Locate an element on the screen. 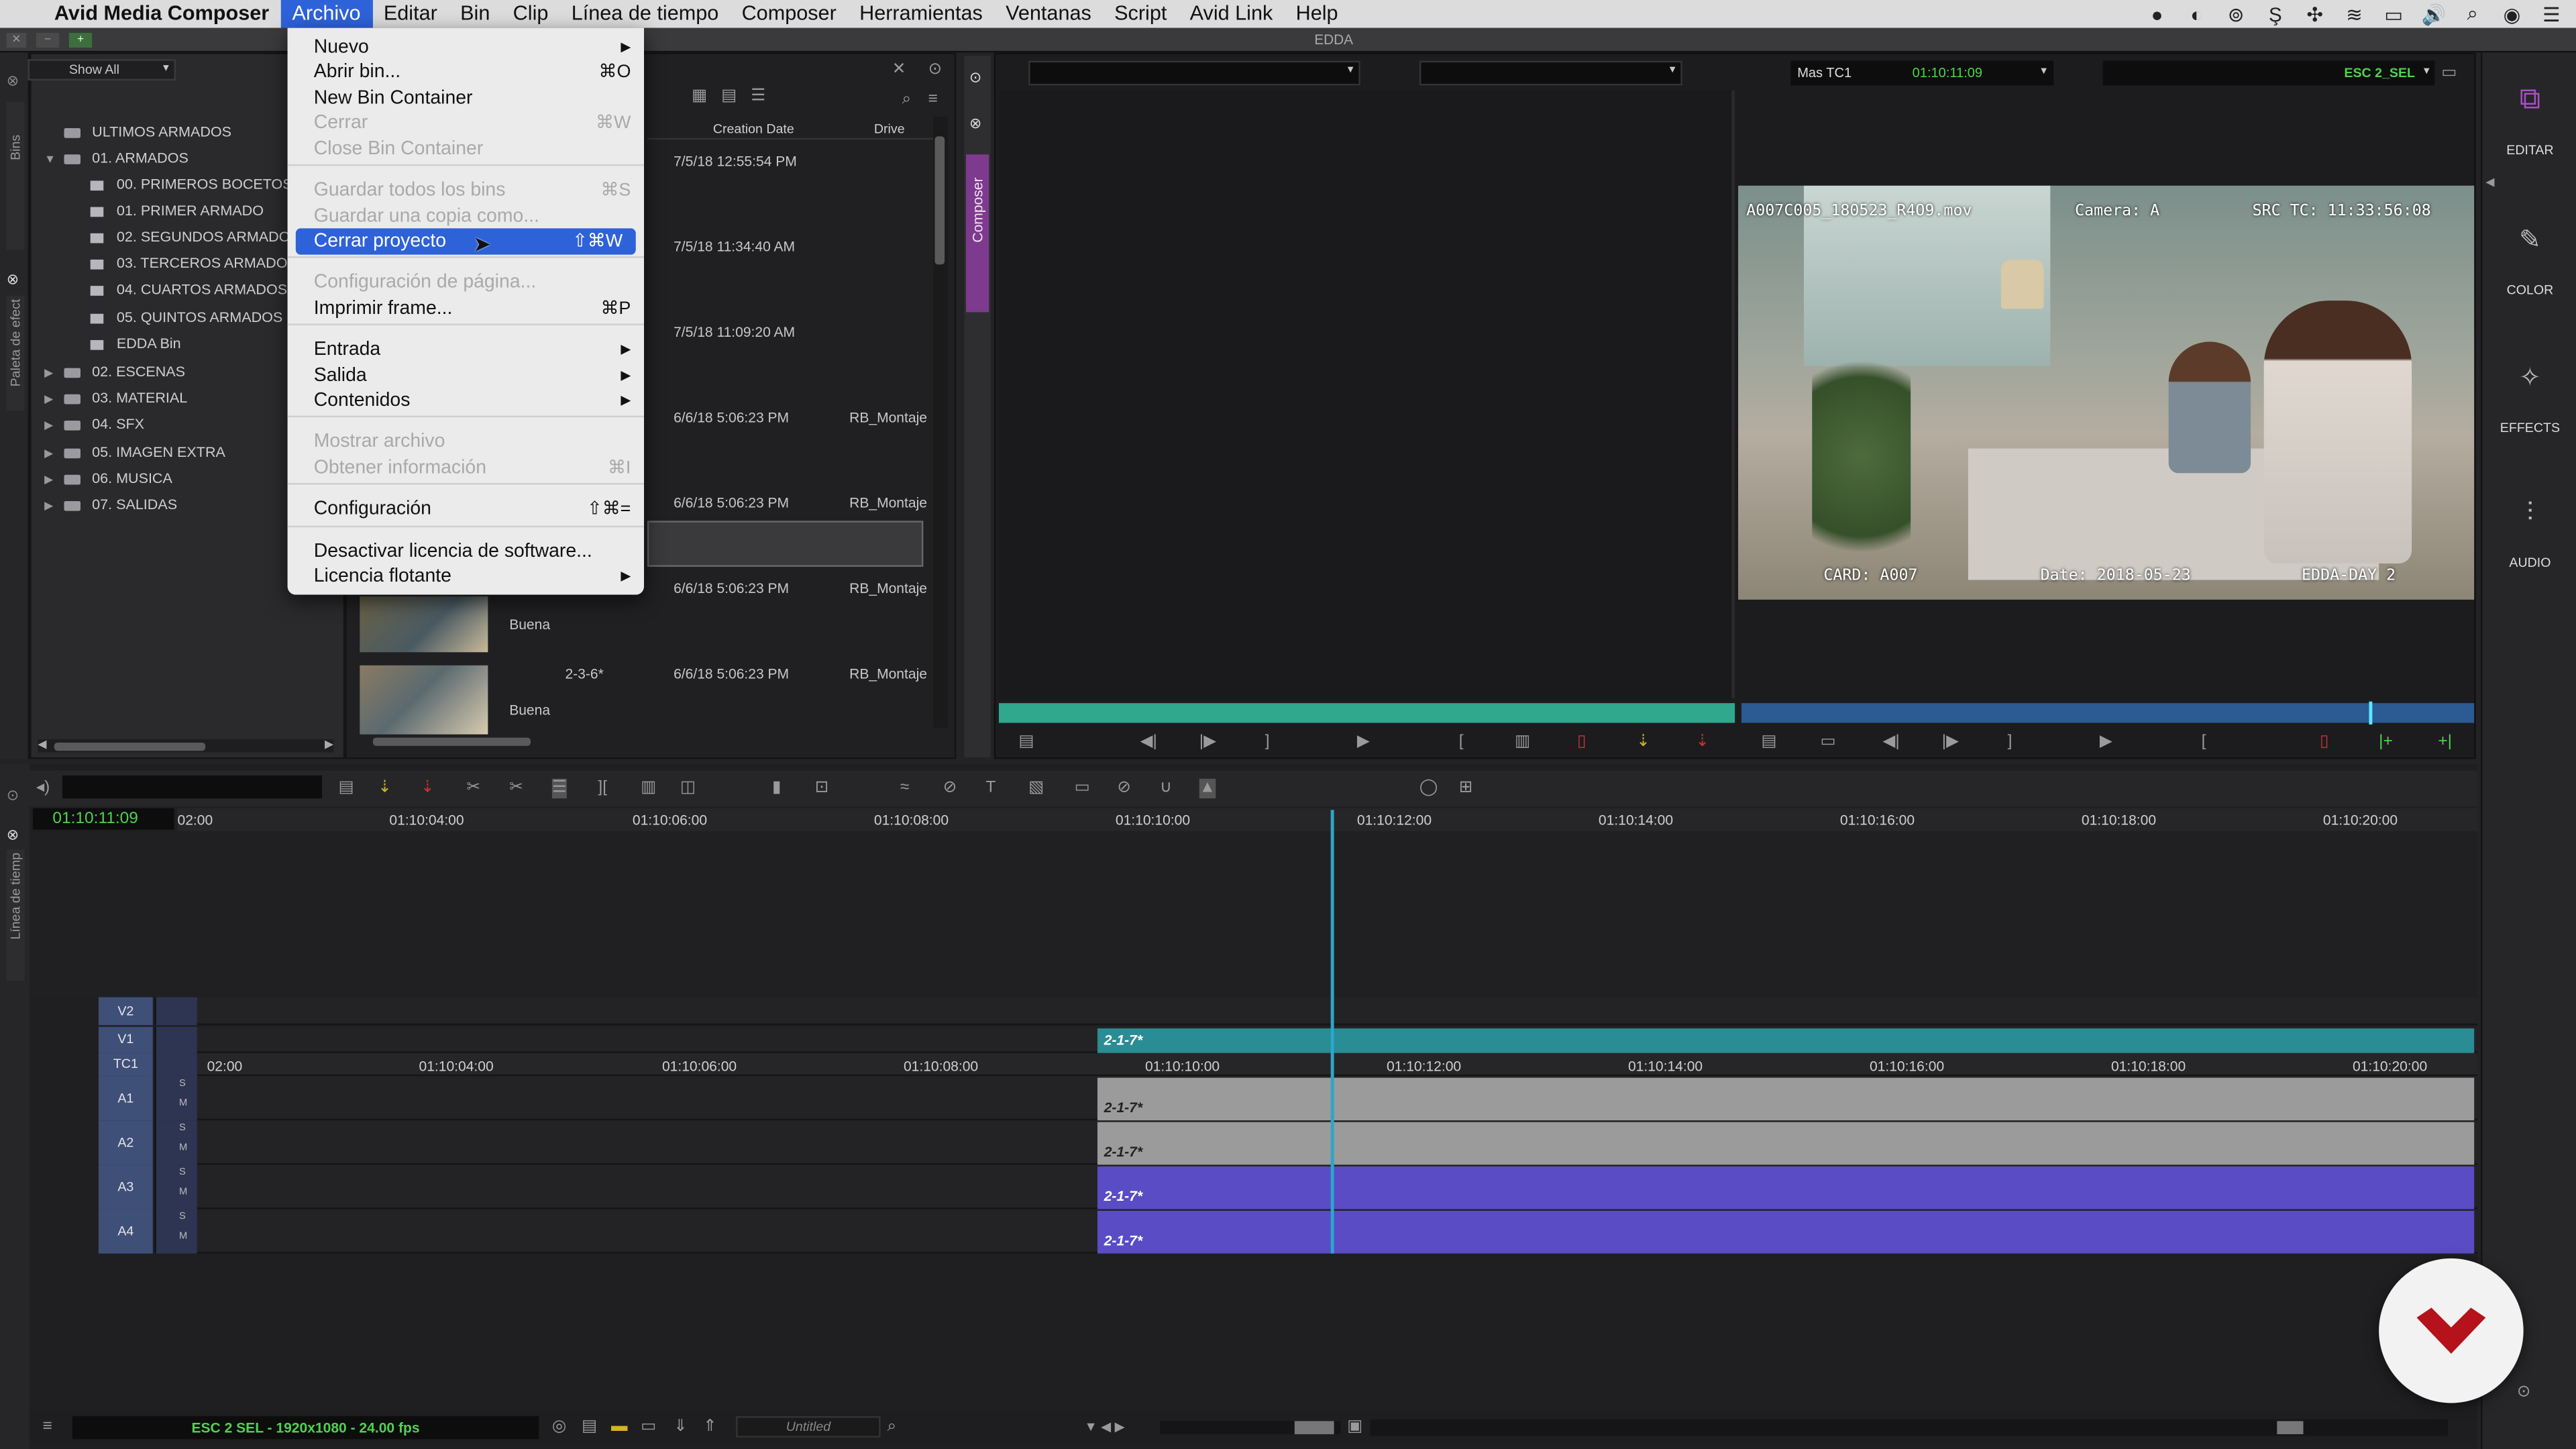 The width and height of the screenshot is (2576, 1449). composer-tab: Composer is located at coordinates (977, 233).